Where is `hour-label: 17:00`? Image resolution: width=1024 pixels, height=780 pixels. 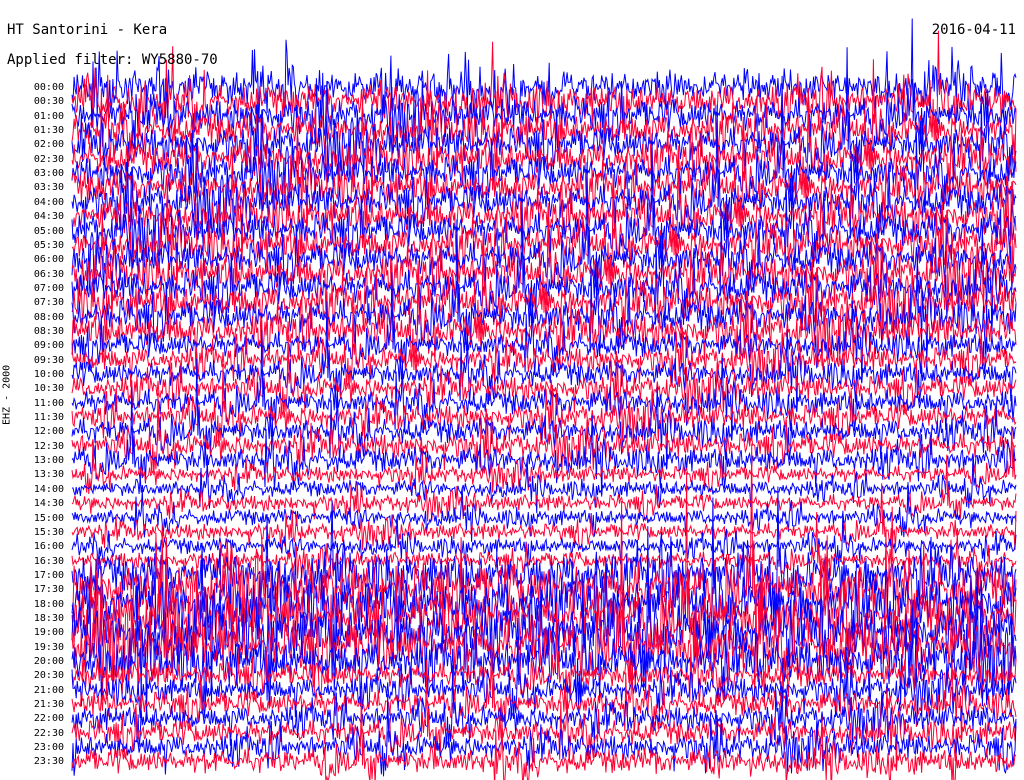
hour-label: 17:00 is located at coordinates (48, 575).